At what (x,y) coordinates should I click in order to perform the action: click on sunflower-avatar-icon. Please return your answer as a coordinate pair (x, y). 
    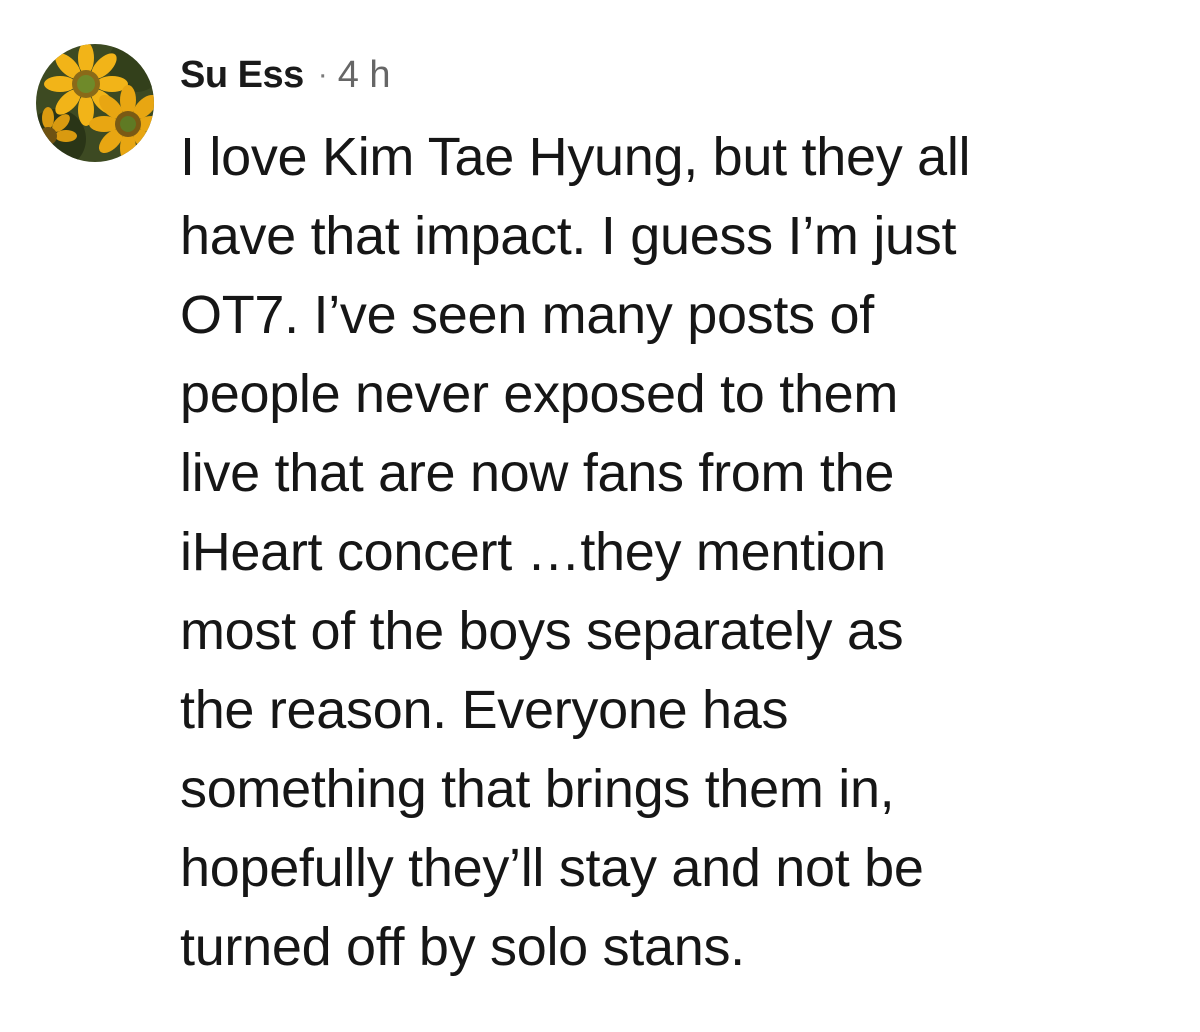
    Looking at the image, I should click on (95, 103).